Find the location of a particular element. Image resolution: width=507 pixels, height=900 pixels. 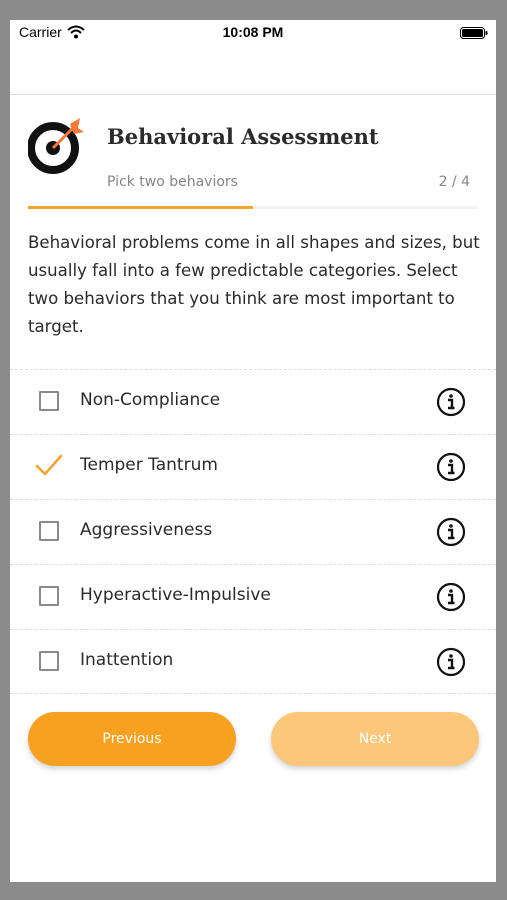

target-dart-icon is located at coordinates (56, 146).